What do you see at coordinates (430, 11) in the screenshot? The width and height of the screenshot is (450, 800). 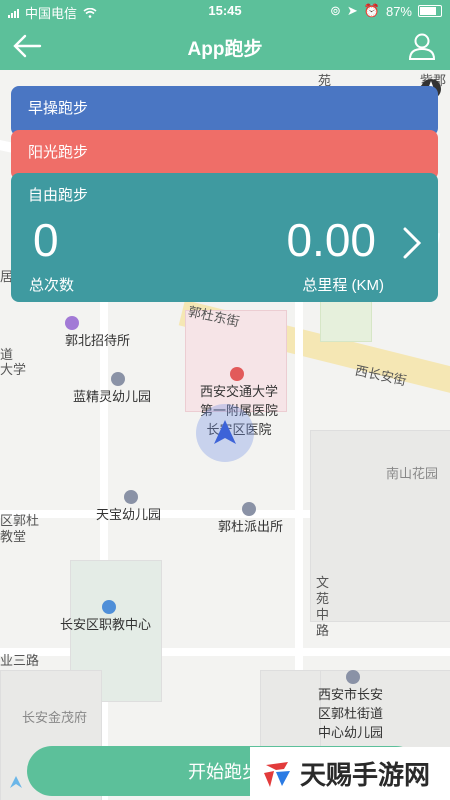 I see `battery-icon` at bounding box center [430, 11].